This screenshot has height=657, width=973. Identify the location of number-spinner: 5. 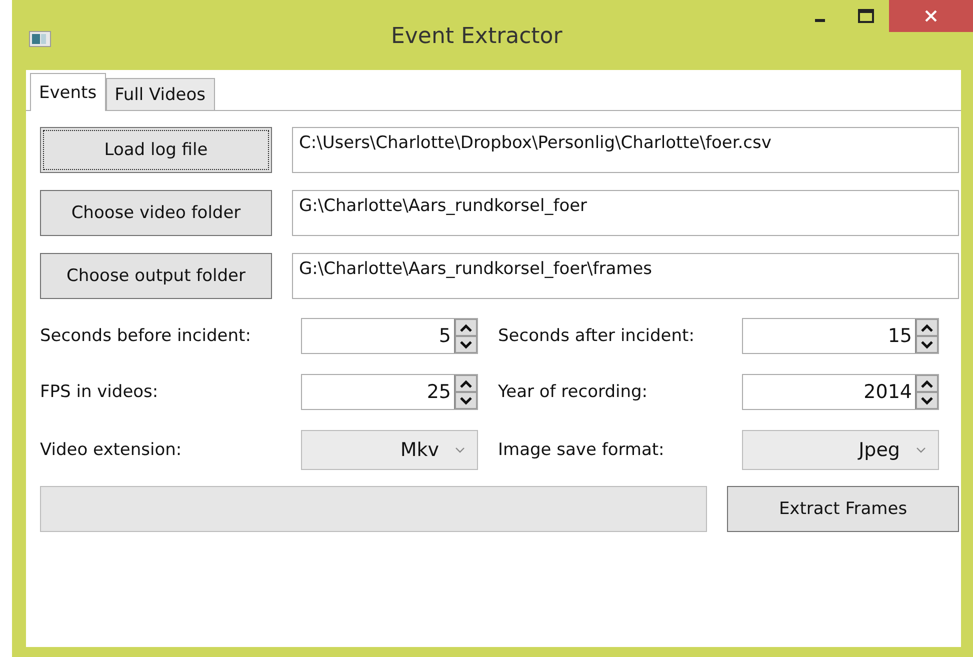
(389, 336).